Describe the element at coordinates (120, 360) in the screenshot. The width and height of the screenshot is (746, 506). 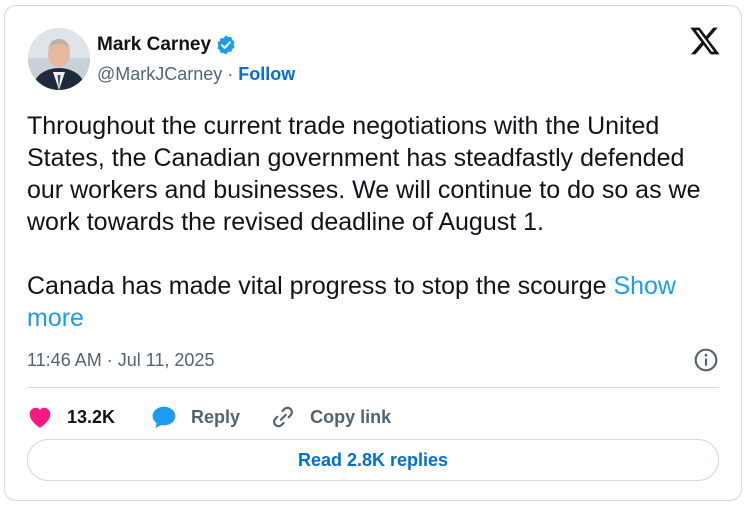
I see `tweet-timestamp: 11:46 AM · Jul 11, 2025` at that location.